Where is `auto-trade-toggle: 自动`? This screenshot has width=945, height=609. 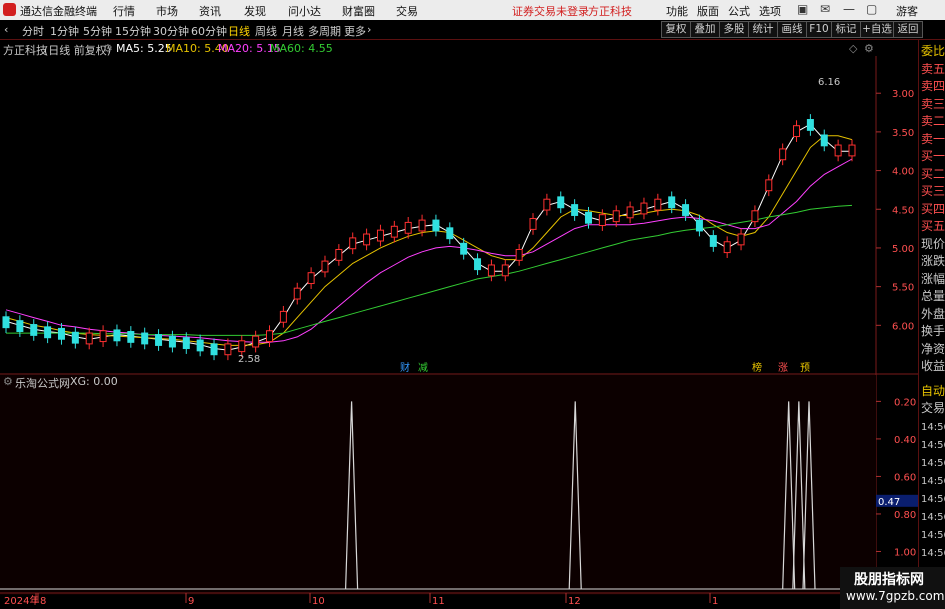
auto-trade-toggle: 自动 is located at coordinates (933, 391).